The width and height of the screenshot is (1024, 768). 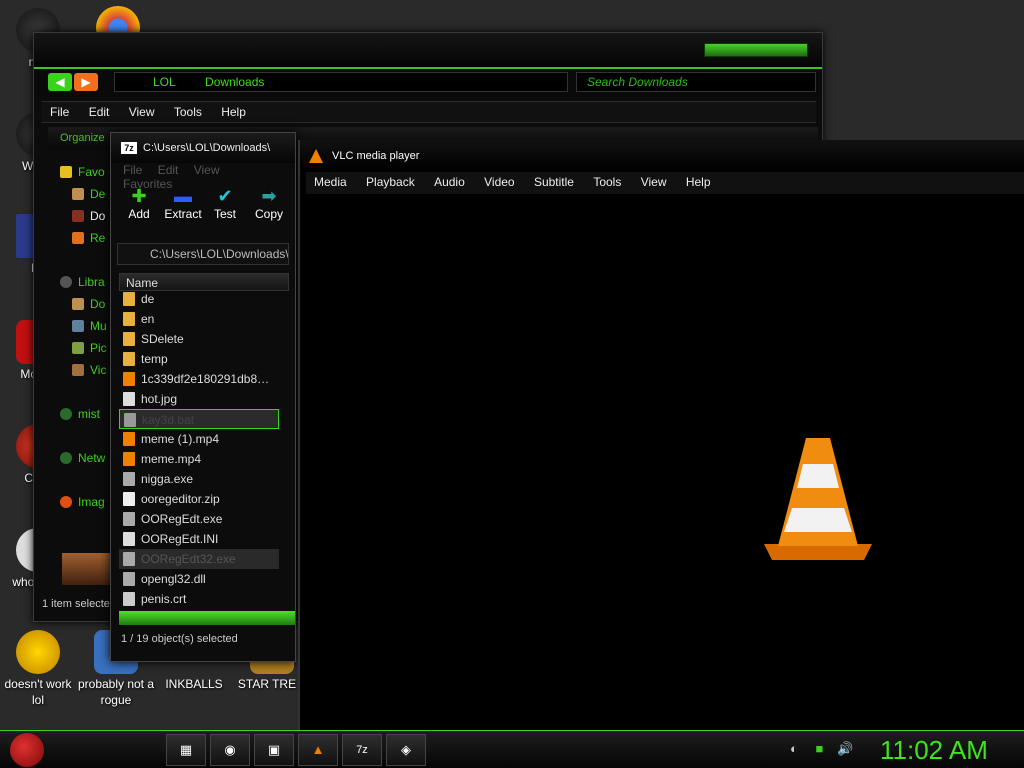 What do you see at coordinates (199, 299) in the screenshot?
I see `file-row: de` at bounding box center [199, 299].